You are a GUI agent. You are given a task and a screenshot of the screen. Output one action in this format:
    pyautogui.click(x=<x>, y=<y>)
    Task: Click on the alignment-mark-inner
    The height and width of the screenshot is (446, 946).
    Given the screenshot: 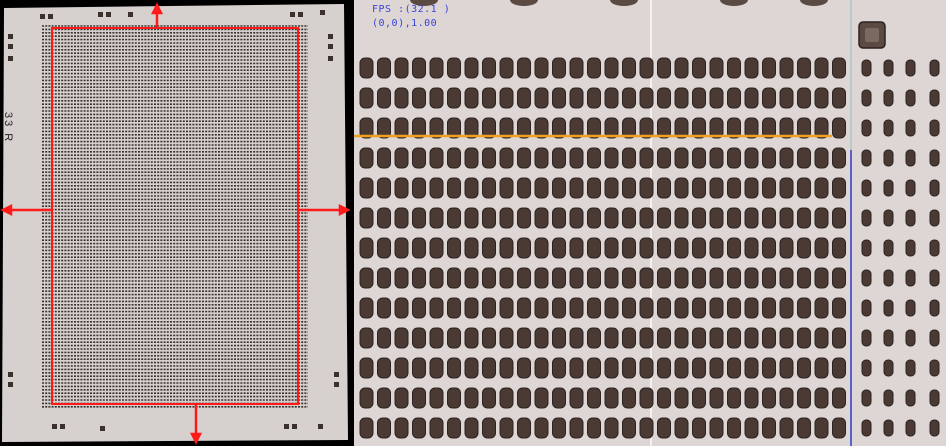 What is the action you would take?
    pyautogui.click(x=872, y=35)
    